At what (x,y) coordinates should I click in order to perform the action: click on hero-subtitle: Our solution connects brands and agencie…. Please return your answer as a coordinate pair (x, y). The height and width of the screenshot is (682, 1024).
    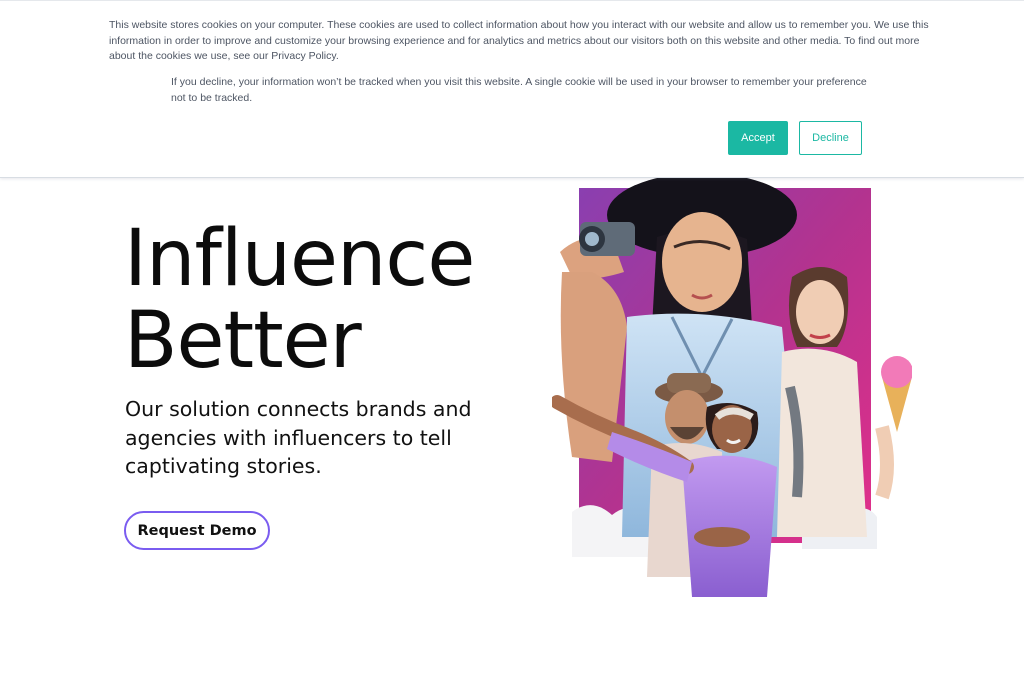
    Looking at the image, I should click on (298, 437).